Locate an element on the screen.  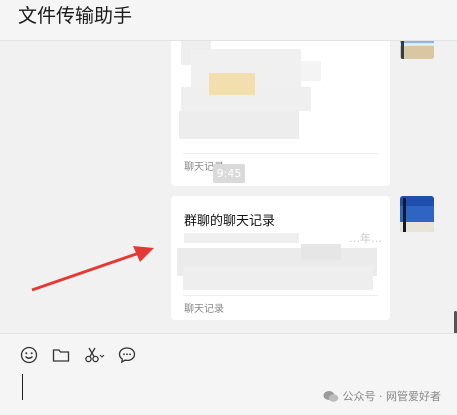
timestamp: 9:45 is located at coordinates (229, 173).